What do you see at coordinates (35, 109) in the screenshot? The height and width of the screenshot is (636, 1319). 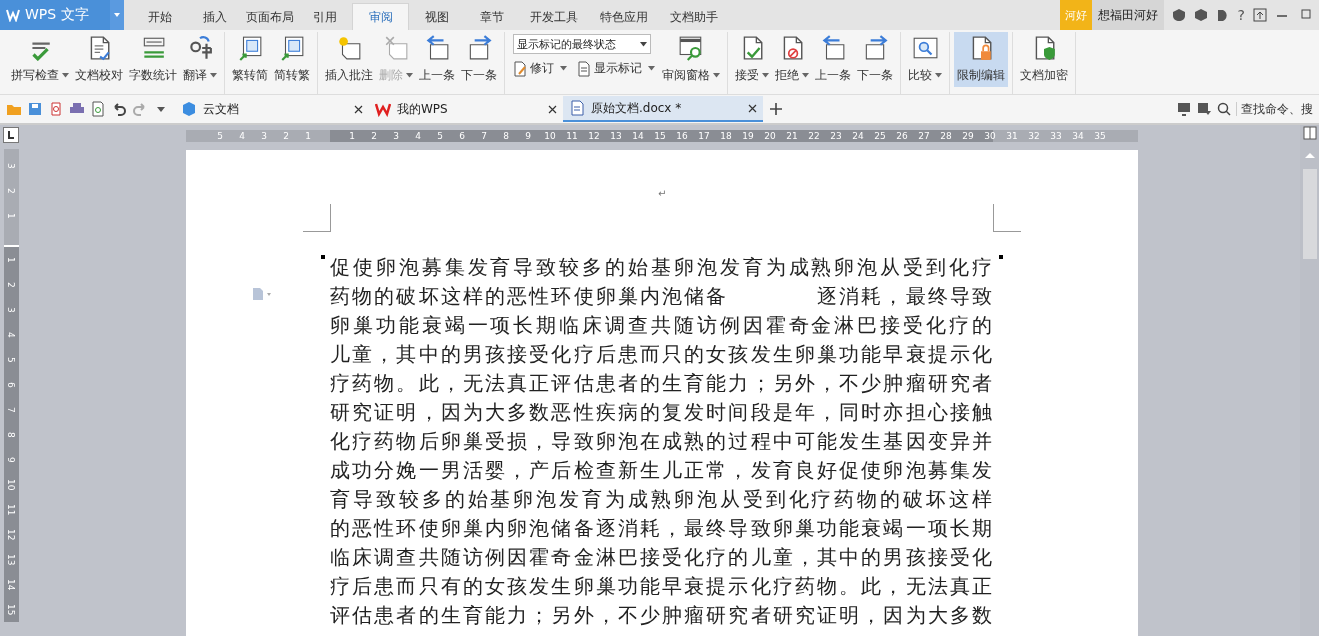 I see `save-icon` at bounding box center [35, 109].